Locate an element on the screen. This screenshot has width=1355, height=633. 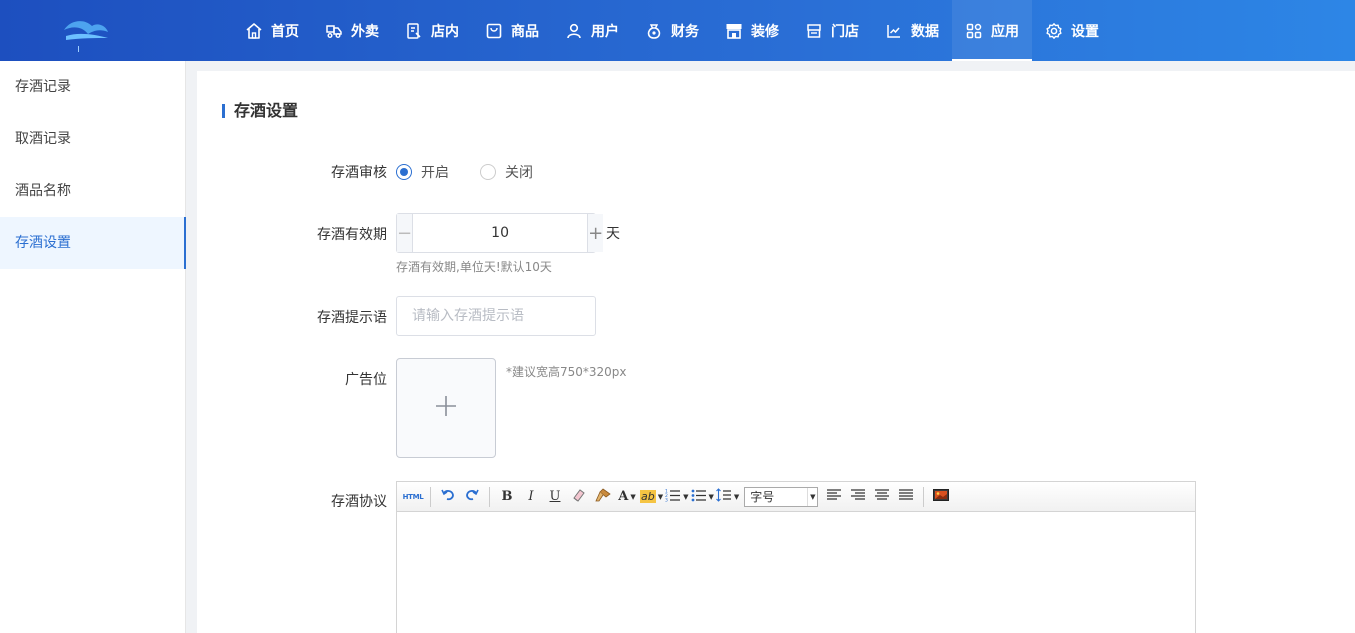
eraser-icon is located at coordinates (579, 497).